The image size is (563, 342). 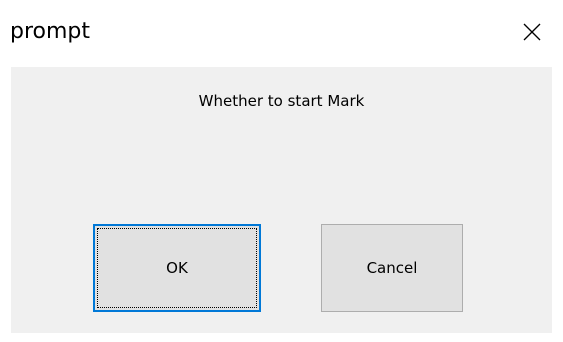 I want to click on dialog-message: Whether to start Mark, so click(x=281, y=101).